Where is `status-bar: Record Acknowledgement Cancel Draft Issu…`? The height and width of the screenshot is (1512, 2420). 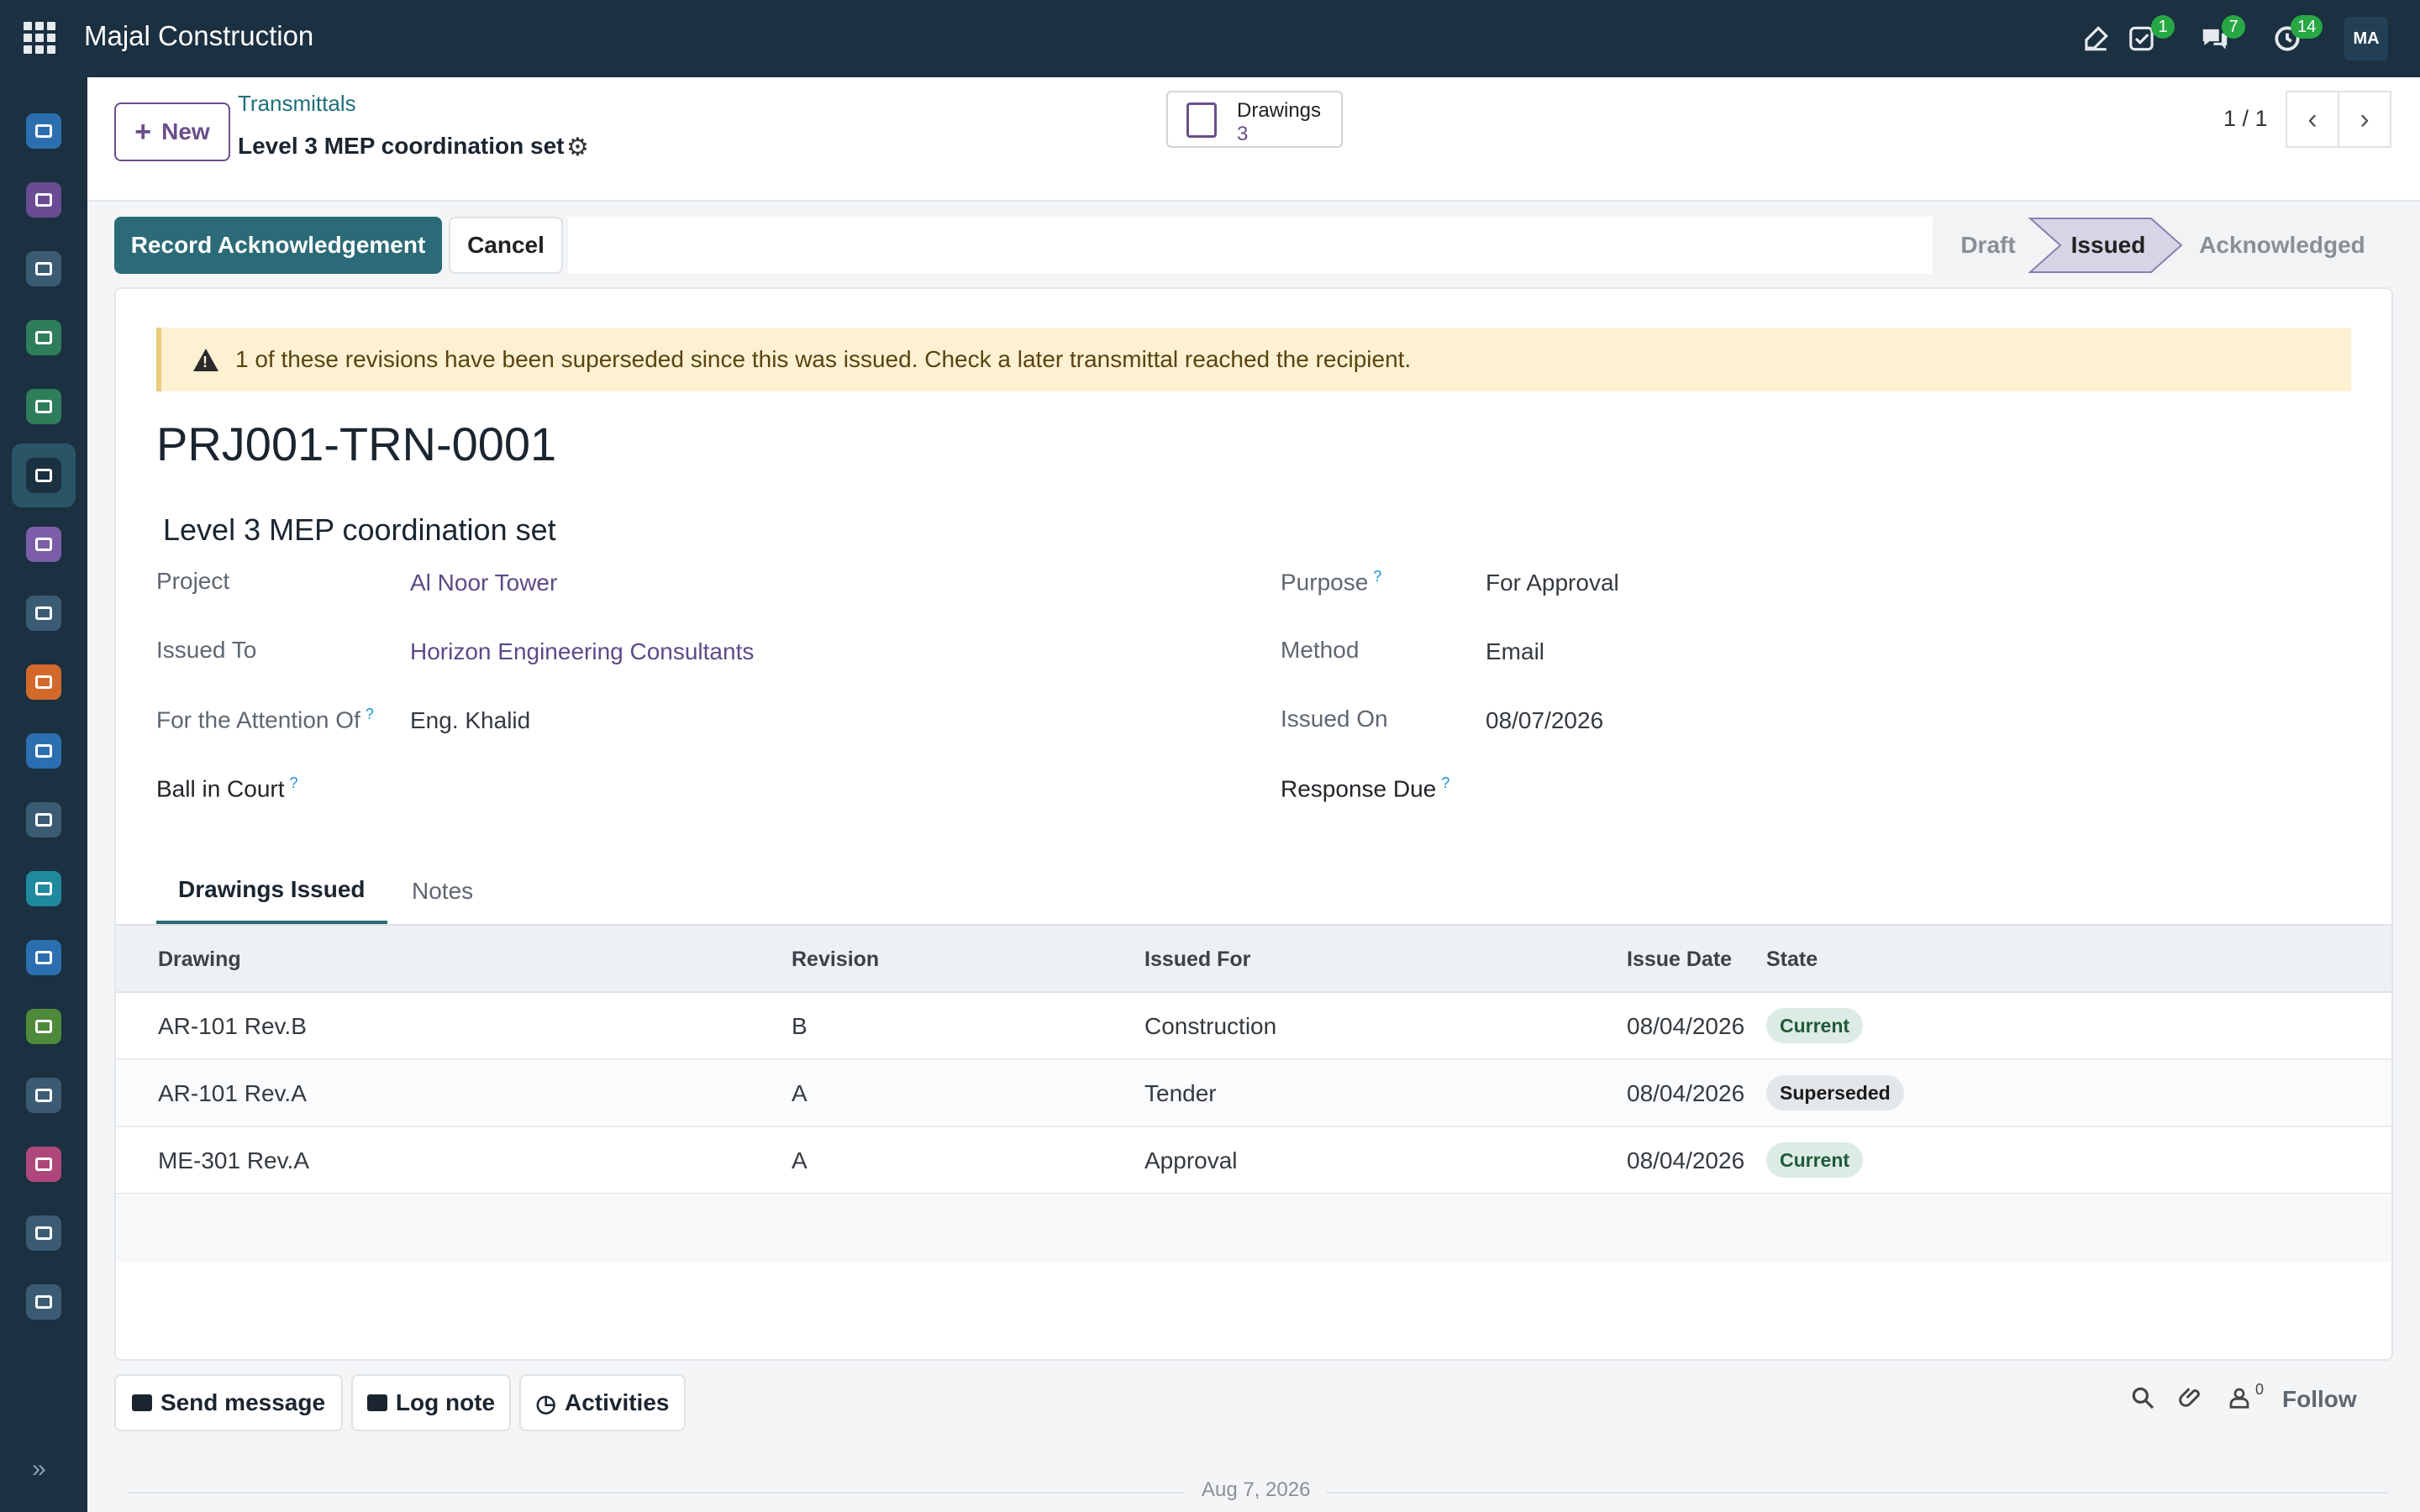
status-bar: Record Acknowledgement Cancel Draft Issu… is located at coordinates (1252, 245).